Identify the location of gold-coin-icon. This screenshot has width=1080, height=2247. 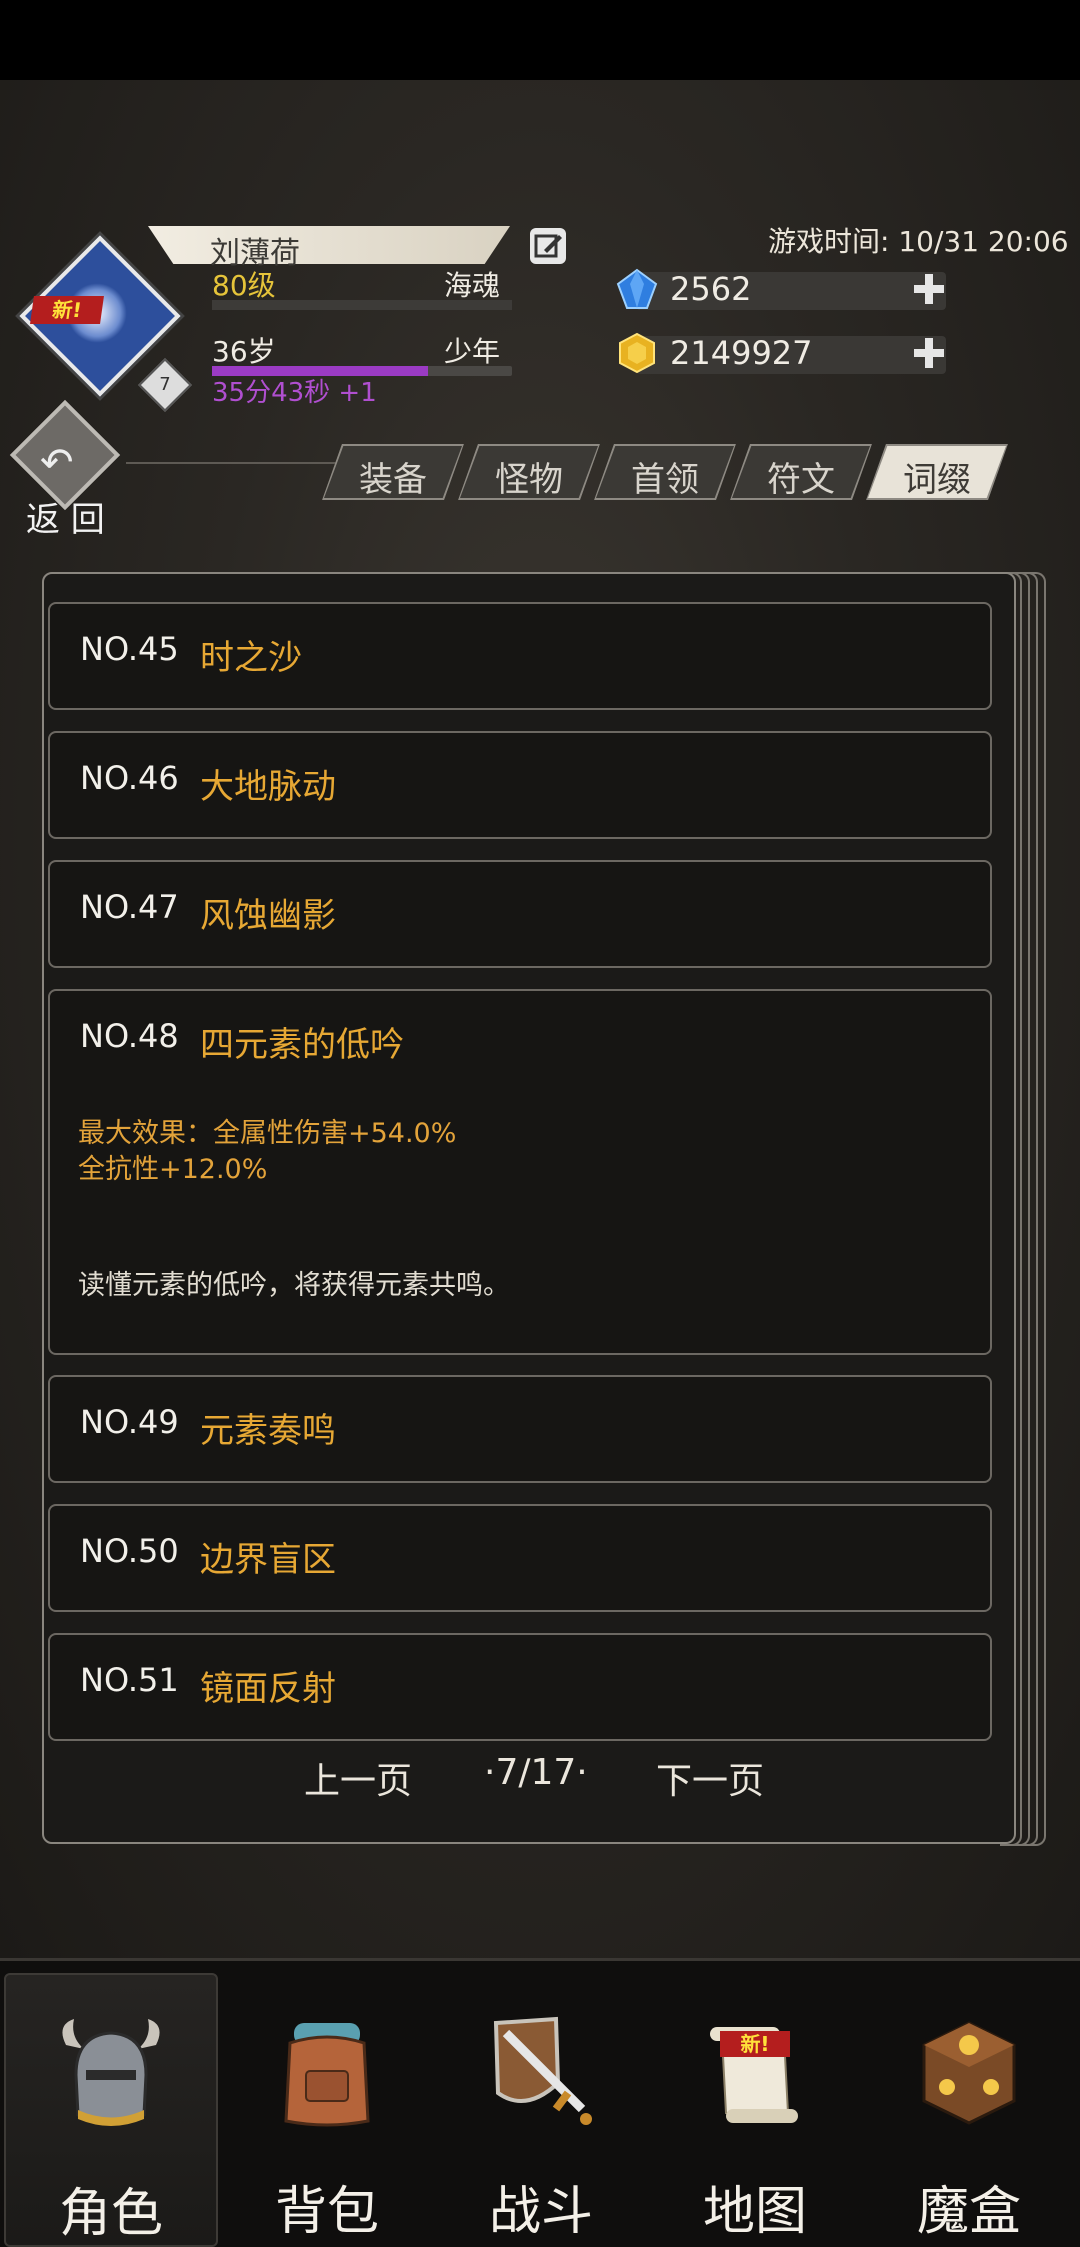
(637, 353).